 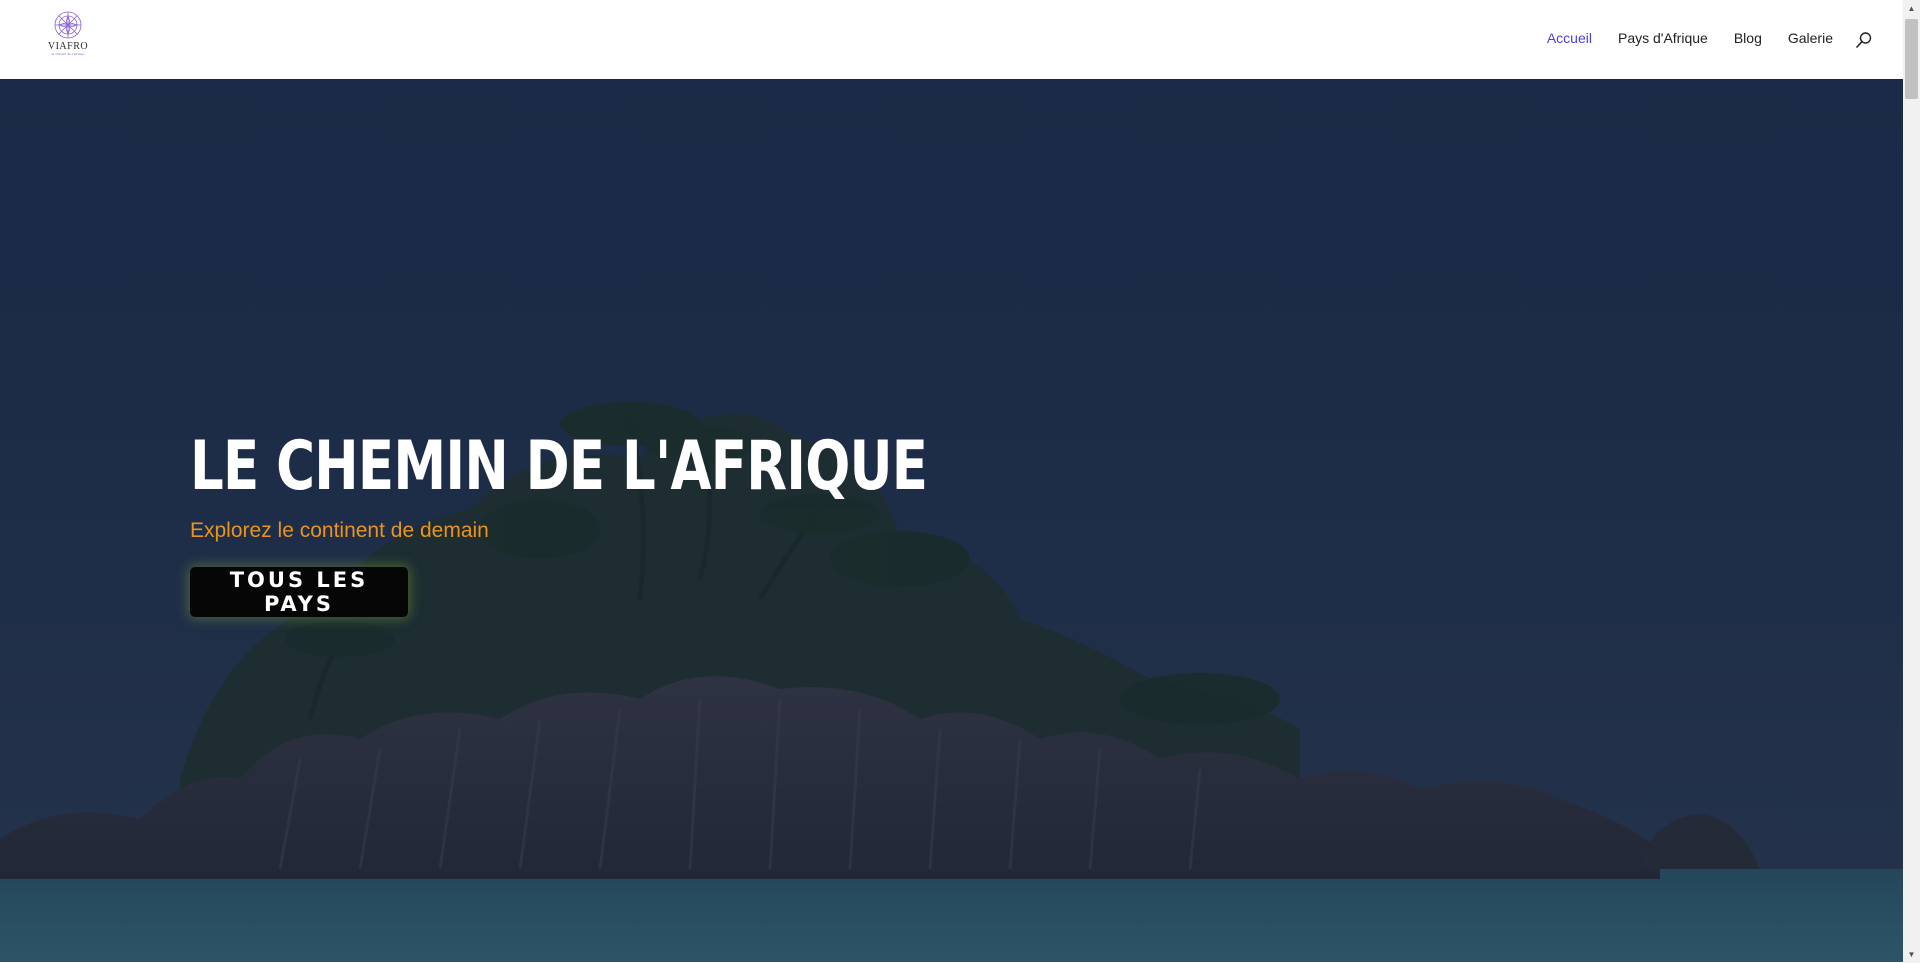 What do you see at coordinates (1864, 40) in the screenshot?
I see `search-icon` at bounding box center [1864, 40].